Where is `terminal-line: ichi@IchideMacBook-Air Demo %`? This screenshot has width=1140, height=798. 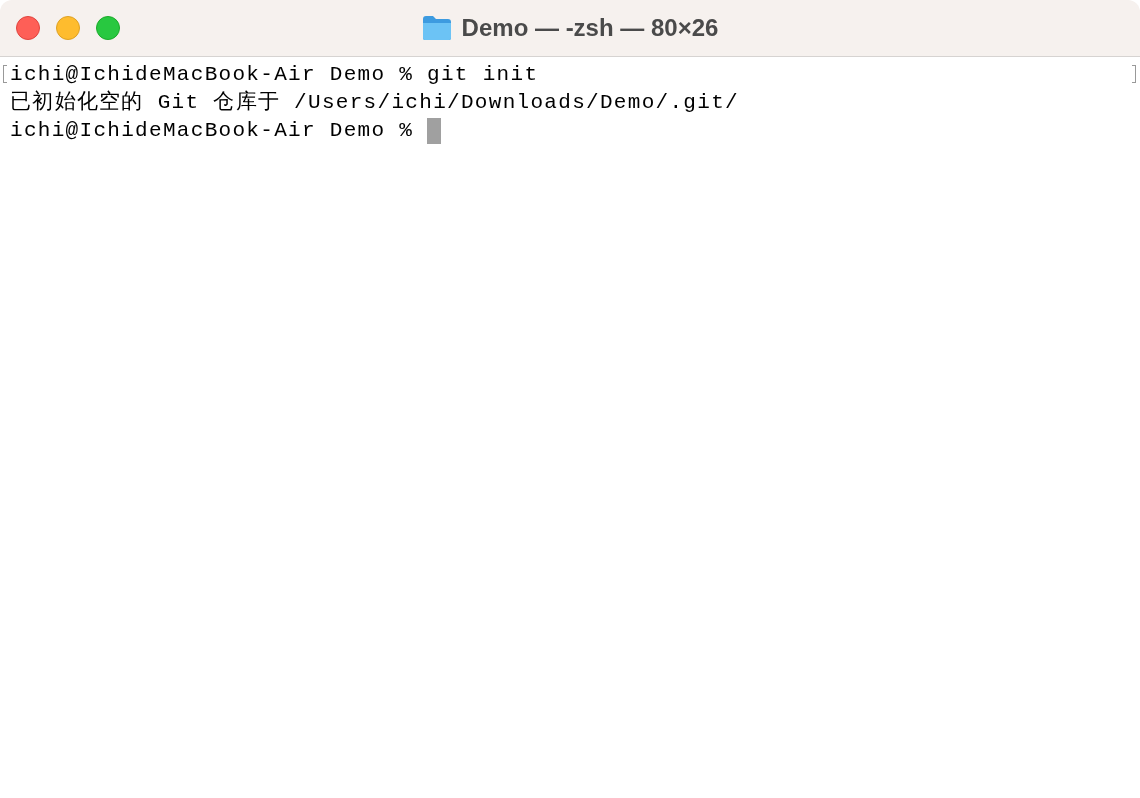 terminal-line: ichi@IchideMacBook-Air Demo % is located at coordinates (212, 131).